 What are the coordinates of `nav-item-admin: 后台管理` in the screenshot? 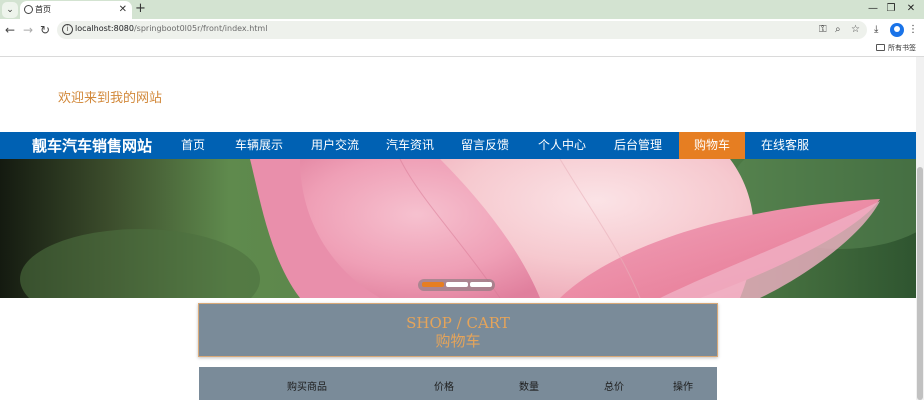 It's located at (638, 145).